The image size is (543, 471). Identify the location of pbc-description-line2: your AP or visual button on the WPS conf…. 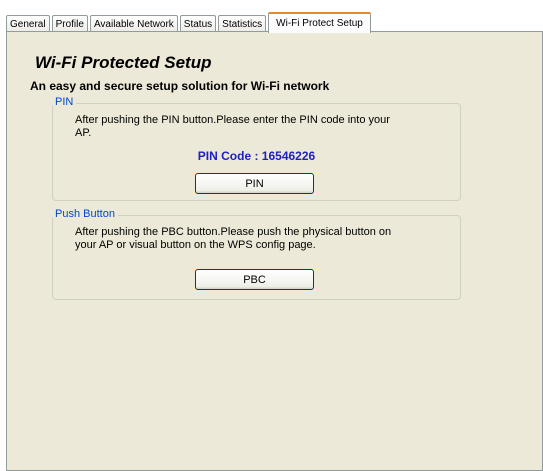
(195, 245).